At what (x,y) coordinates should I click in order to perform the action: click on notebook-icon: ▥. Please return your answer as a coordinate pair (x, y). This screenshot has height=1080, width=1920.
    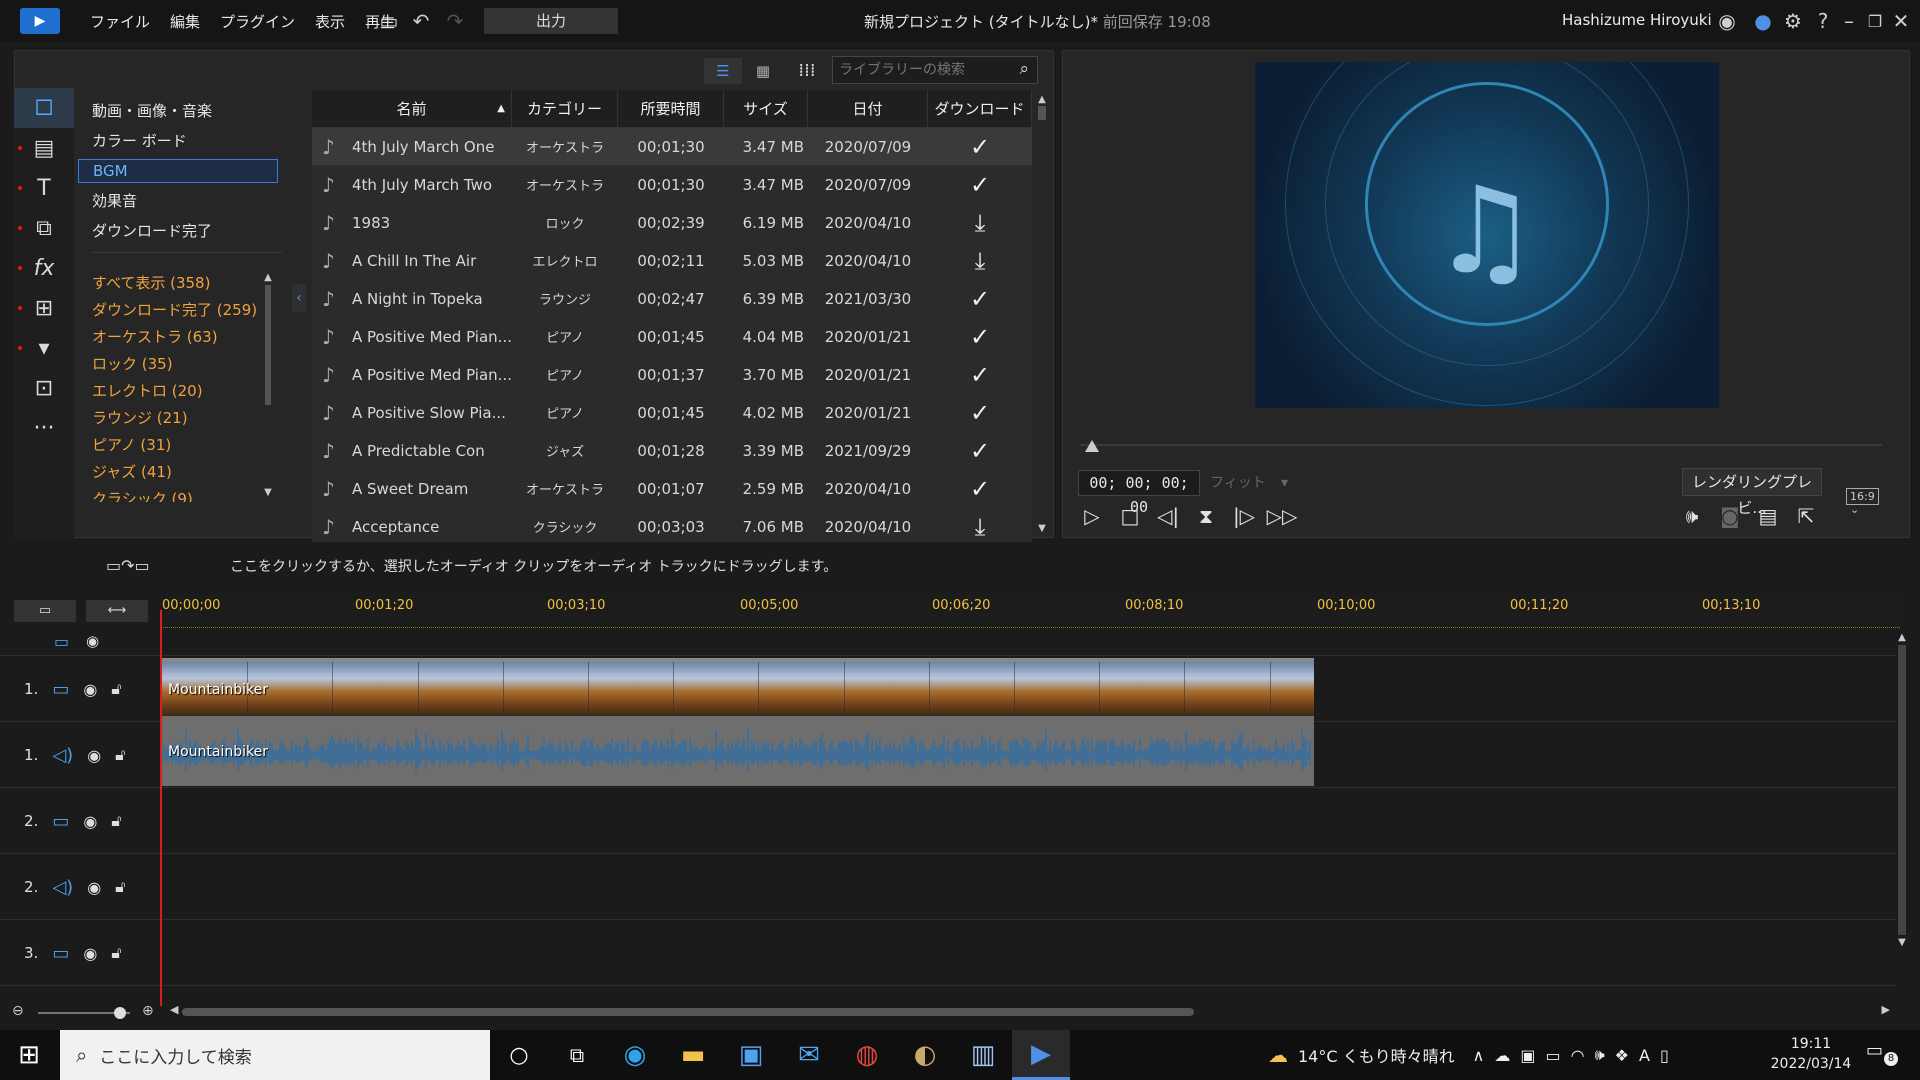
    Looking at the image, I should click on (983, 1055).